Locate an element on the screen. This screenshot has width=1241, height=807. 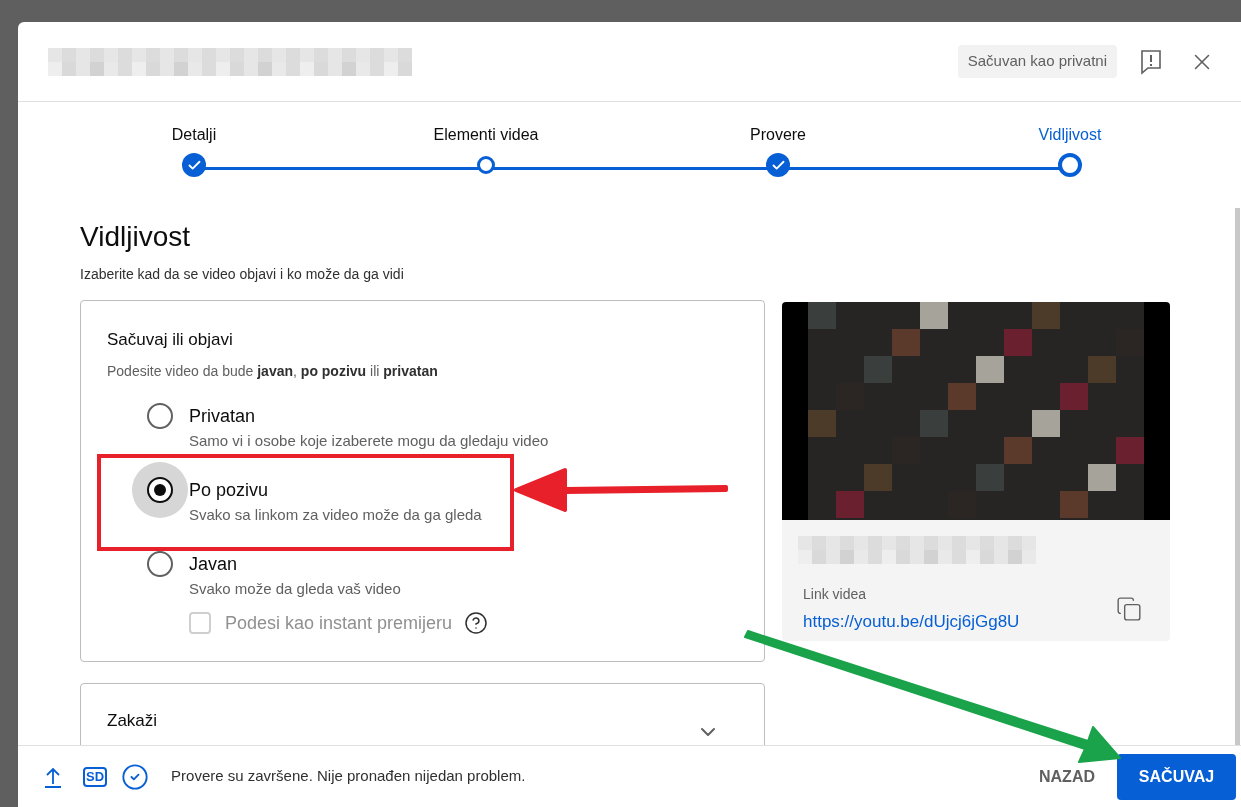
checks-status: Provere su završene. Nije pronađen nijedan problem. is located at coordinates (348, 776).